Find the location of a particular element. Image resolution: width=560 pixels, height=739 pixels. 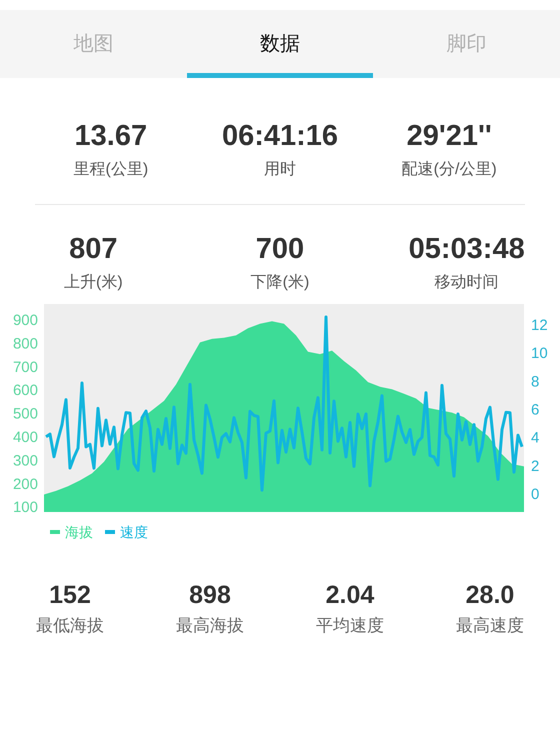

axis-tick-label: 8 is located at coordinates (535, 381).